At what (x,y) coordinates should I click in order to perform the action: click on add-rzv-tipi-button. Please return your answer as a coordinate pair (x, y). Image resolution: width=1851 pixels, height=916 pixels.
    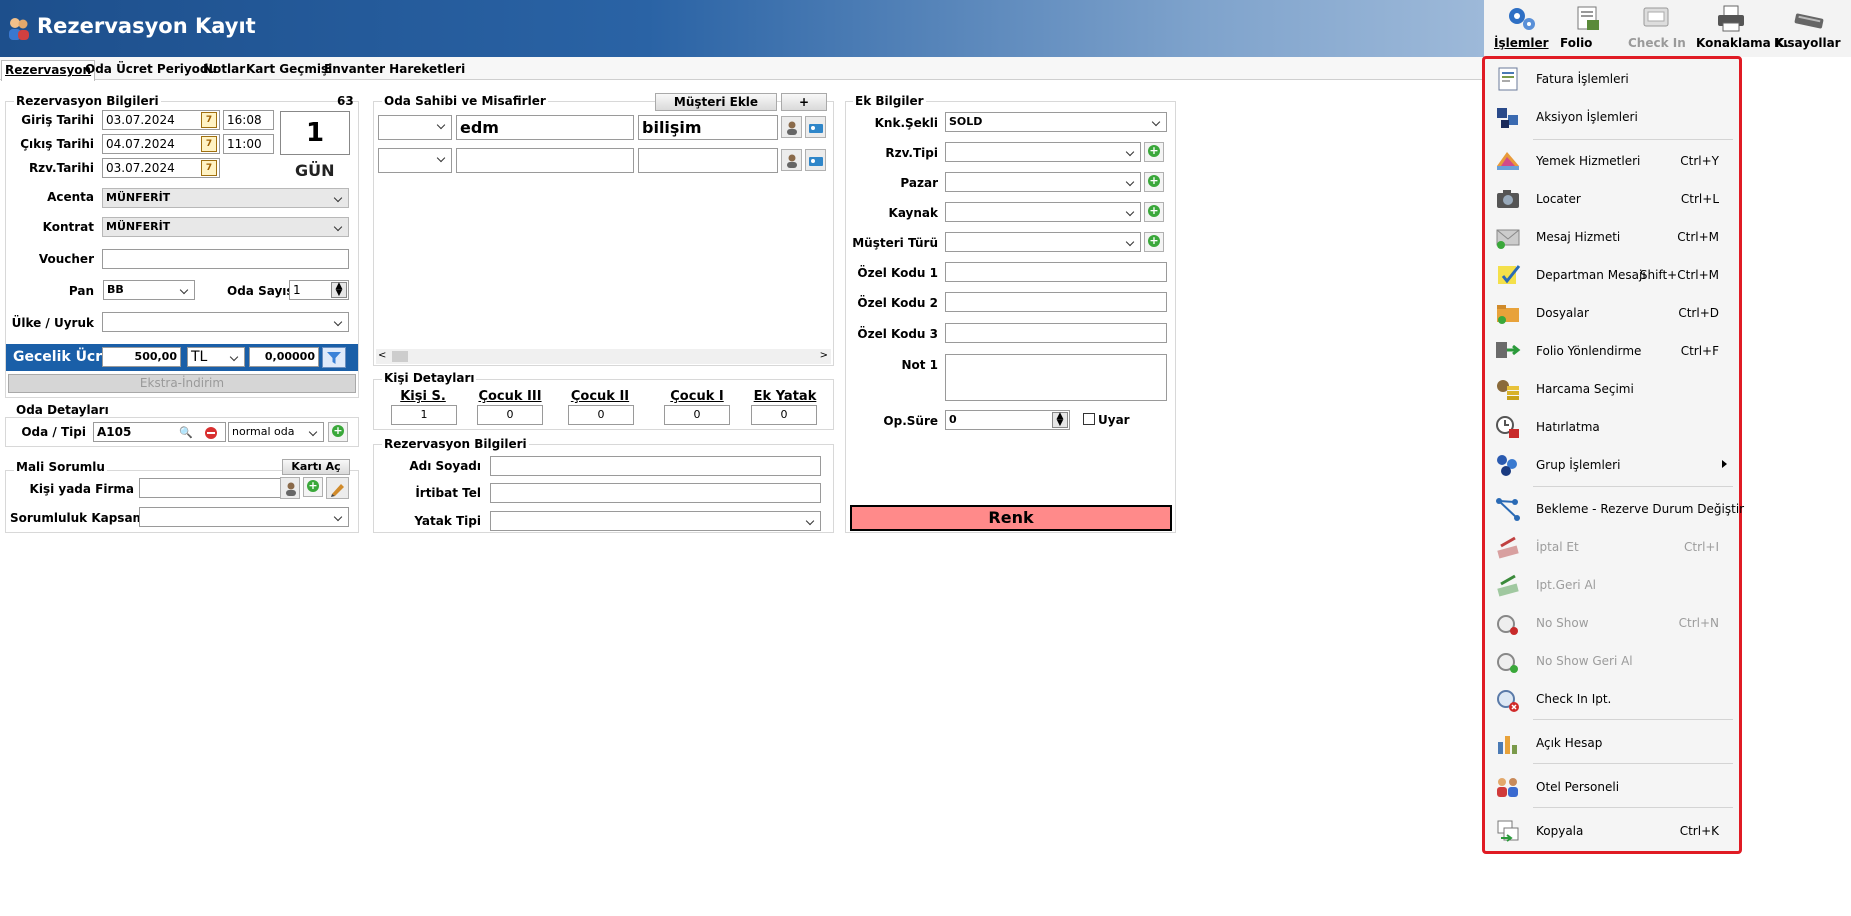
    Looking at the image, I should click on (1154, 152).